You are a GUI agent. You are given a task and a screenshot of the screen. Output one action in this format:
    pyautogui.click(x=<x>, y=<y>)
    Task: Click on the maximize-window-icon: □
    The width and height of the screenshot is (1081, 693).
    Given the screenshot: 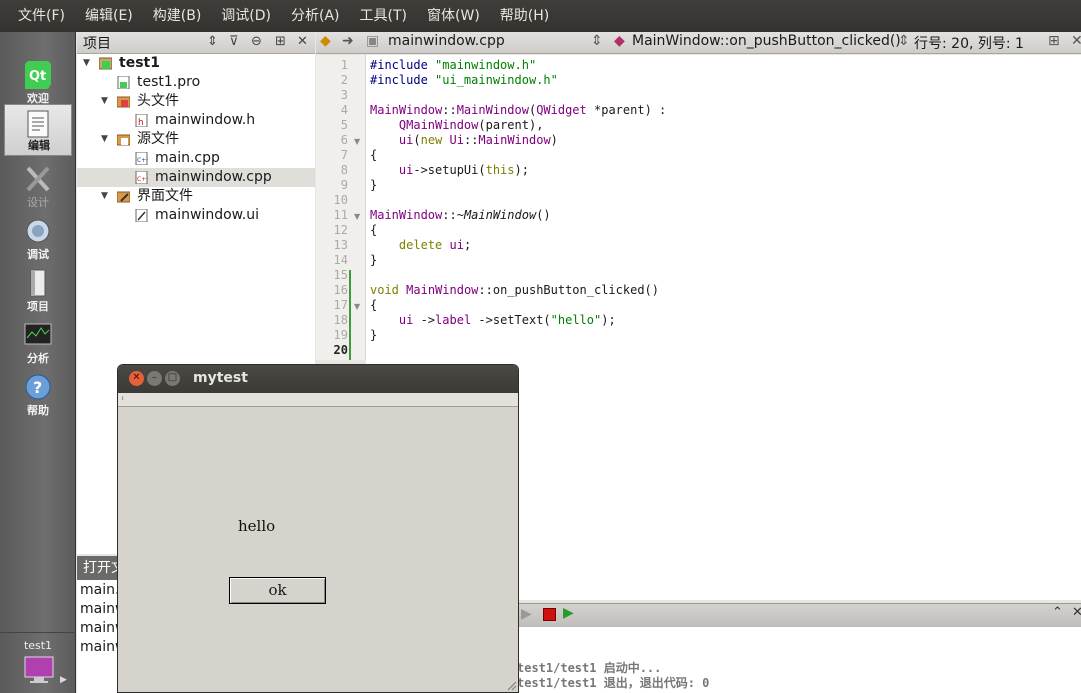 What is the action you would take?
    pyautogui.click(x=172, y=378)
    